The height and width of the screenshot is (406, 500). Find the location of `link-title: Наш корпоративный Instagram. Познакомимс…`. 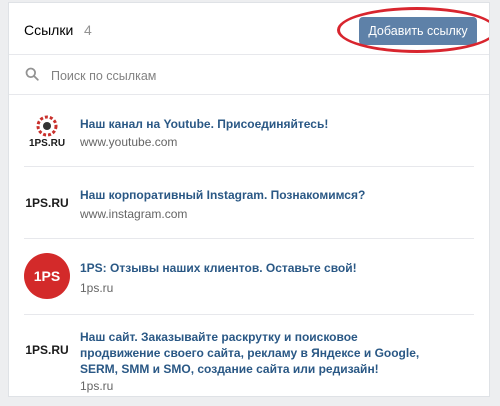

link-title: Наш корпоративный Instagram. Познакомимс… is located at coordinates (250, 195).